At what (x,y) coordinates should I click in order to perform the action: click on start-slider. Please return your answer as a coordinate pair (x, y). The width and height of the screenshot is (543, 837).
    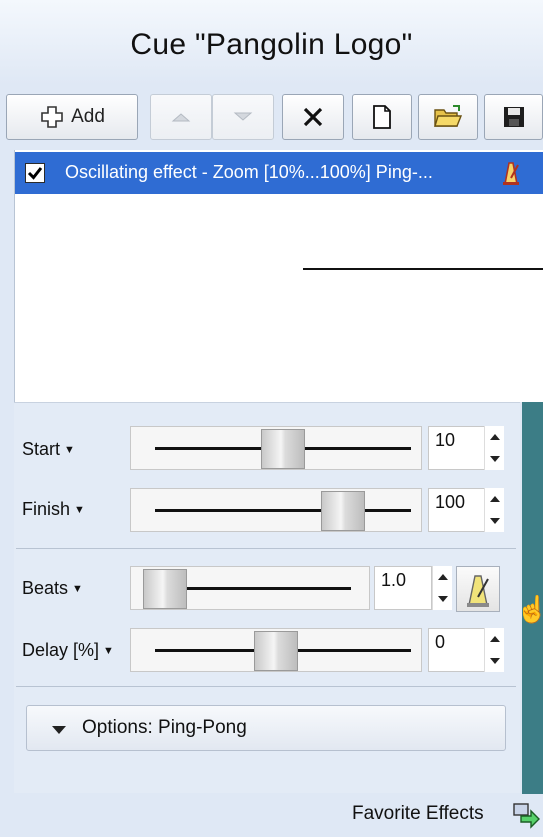
    Looking at the image, I should click on (276, 448).